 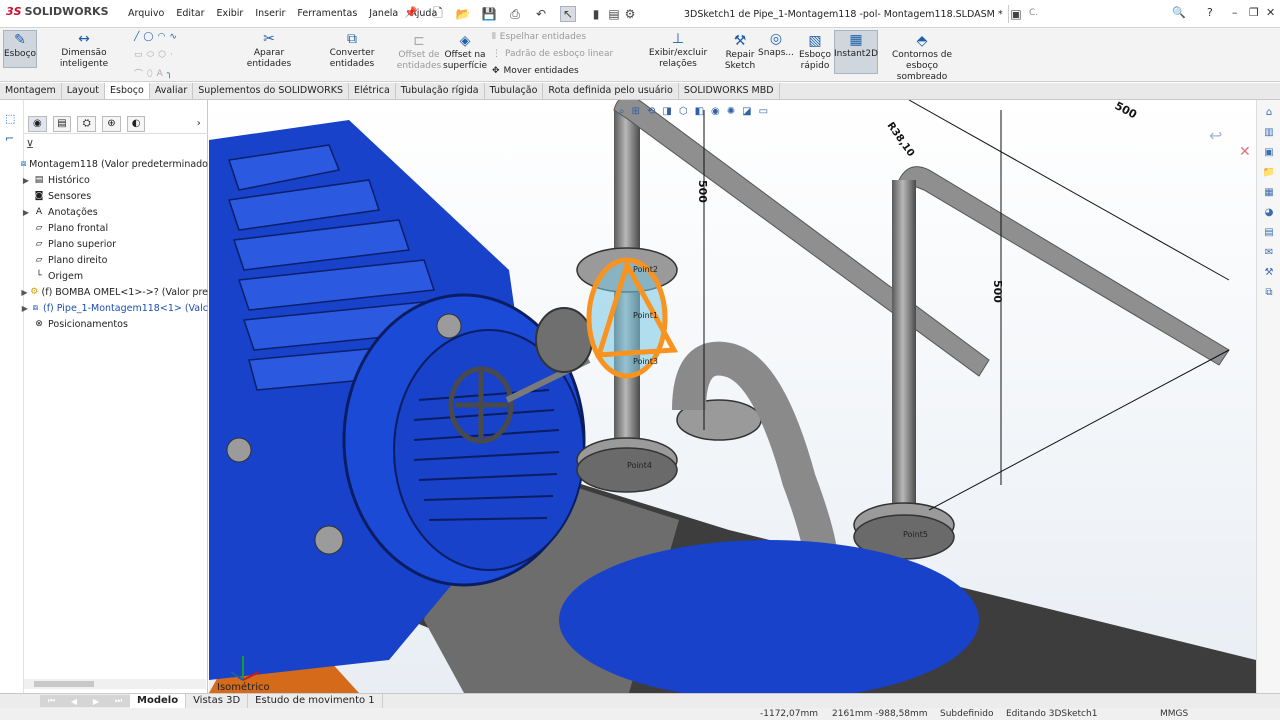 I want to click on route-icon: ⌐, so click(x=9, y=138).